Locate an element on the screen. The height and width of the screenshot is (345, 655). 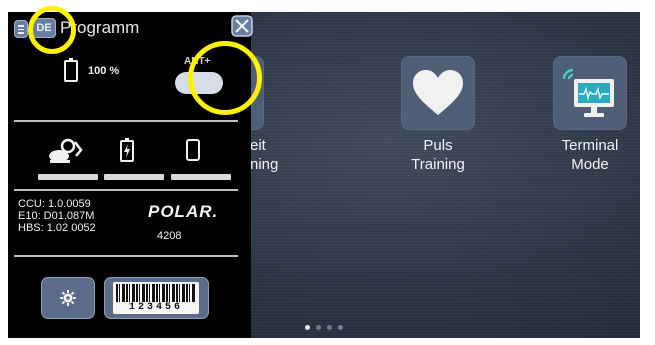
battery-status-bar is located at coordinates (134, 177).